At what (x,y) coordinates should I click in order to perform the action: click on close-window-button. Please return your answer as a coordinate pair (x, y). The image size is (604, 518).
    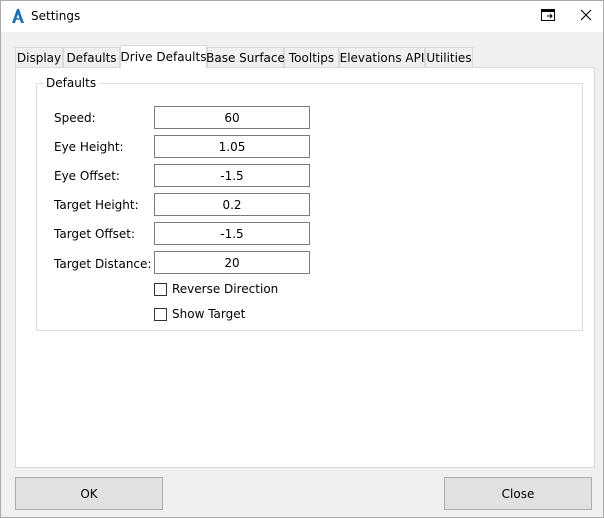
    Looking at the image, I should click on (586, 16).